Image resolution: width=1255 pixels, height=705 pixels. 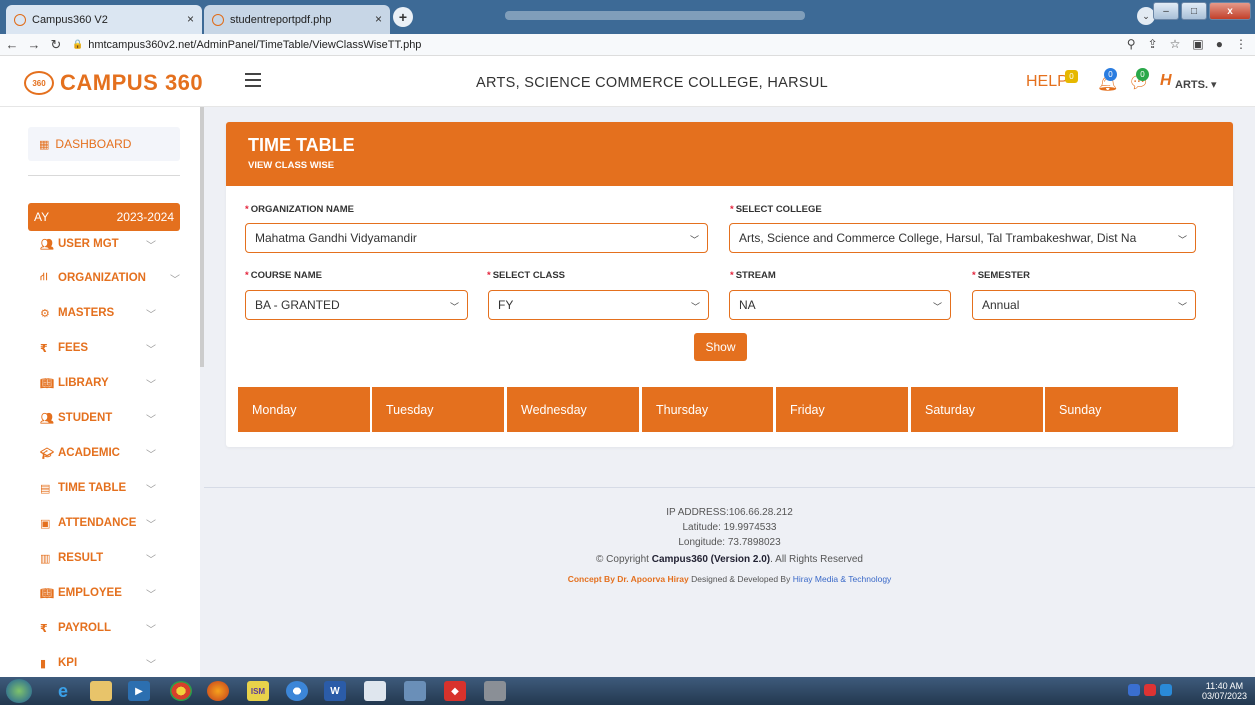 I want to click on ay-label: AY, so click(x=42, y=217).